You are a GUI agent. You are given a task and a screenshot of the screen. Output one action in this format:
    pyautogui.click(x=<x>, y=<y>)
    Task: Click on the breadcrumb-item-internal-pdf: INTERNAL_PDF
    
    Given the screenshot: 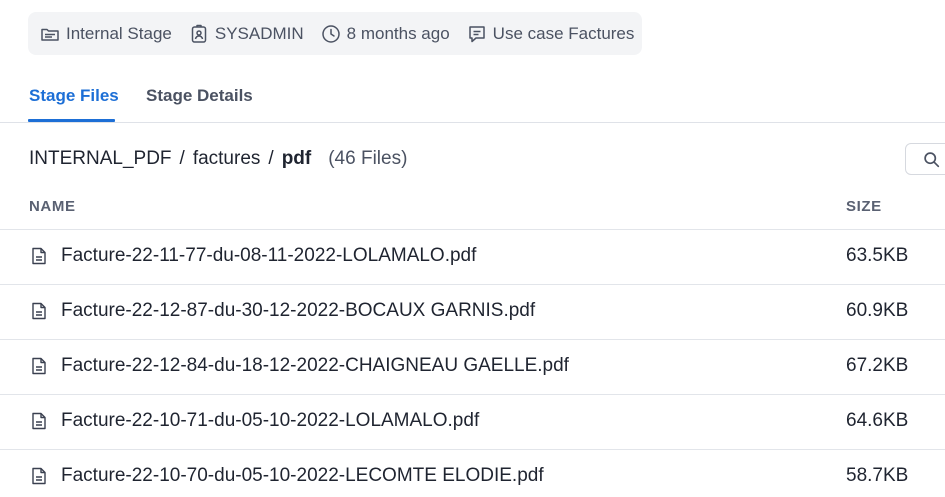 What is the action you would take?
    pyautogui.click(x=100, y=159)
    